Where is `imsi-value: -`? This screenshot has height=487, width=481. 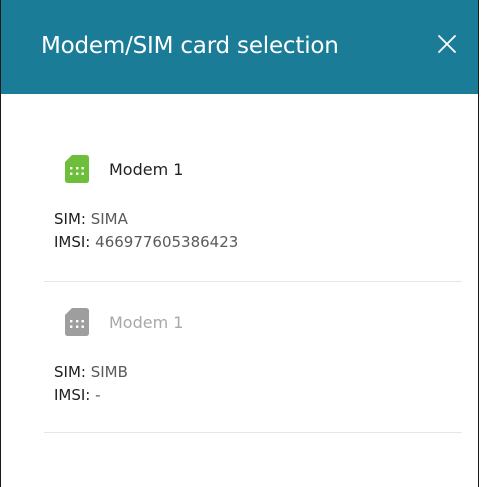 imsi-value: - is located at coordinates (98, 395).